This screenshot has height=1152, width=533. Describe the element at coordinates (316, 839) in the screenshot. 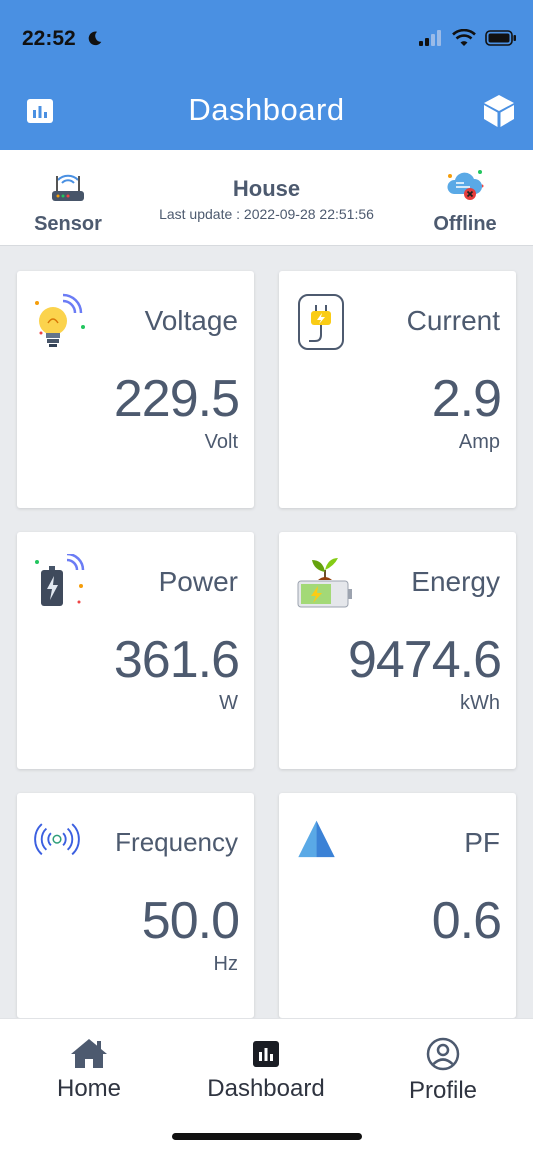

I see `navigation-arrow-icon` at that location.